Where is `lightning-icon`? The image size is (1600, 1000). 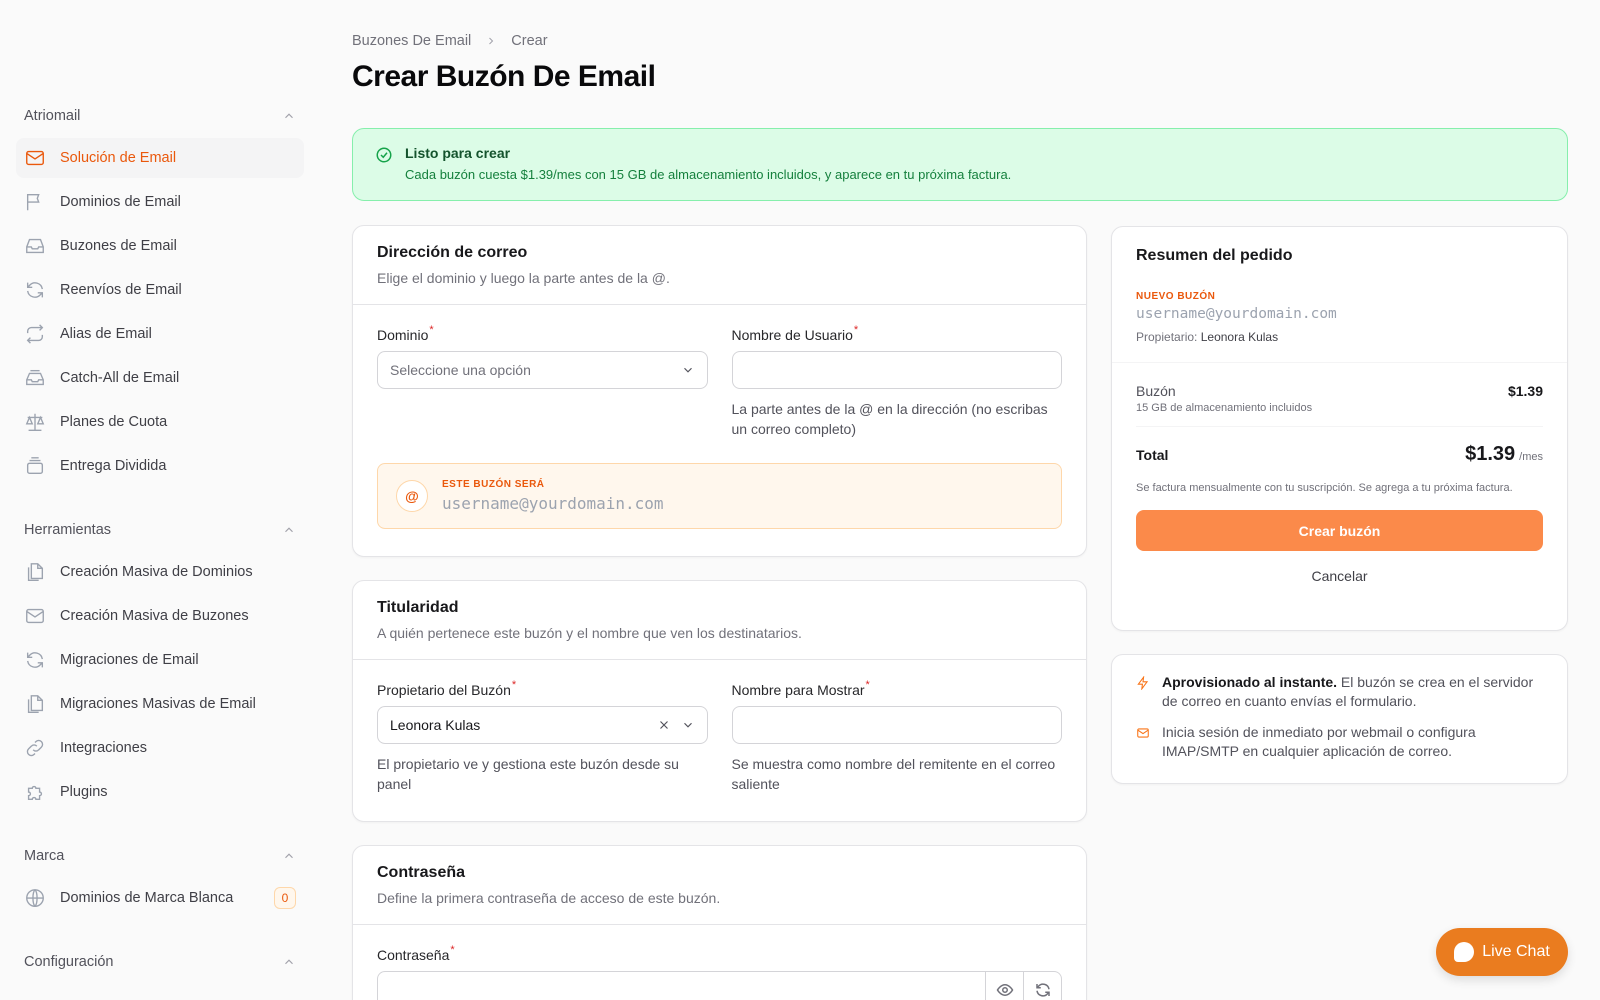
lightning-icon is located at coordinates (1143, 683).